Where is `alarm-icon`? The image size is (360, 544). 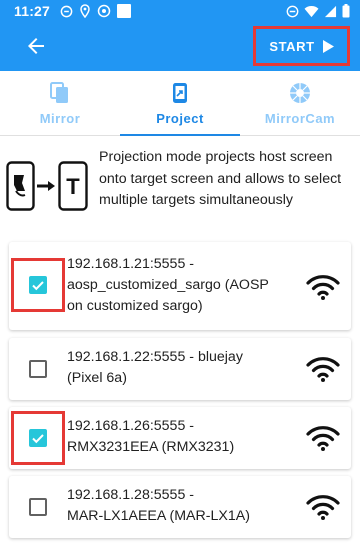 alarm-icon is located at coordinates (104, 11).